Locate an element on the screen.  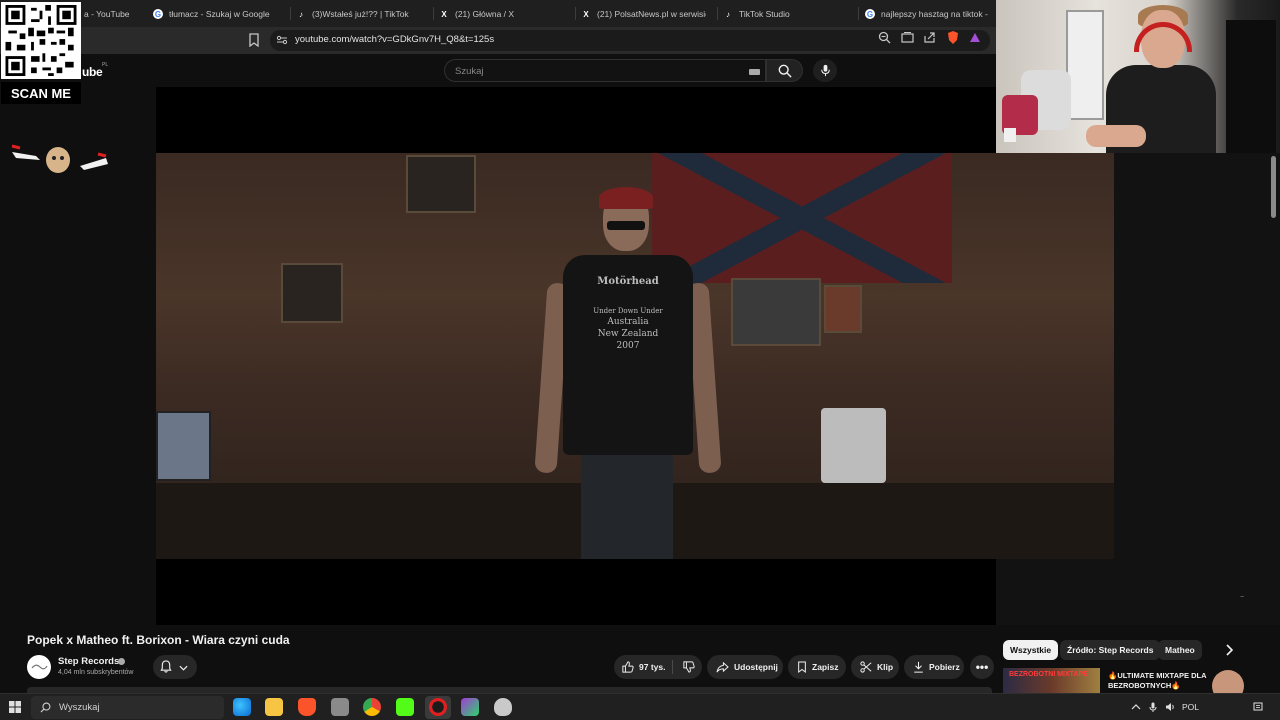
channel-avatar is located at coordinates (39, 667).